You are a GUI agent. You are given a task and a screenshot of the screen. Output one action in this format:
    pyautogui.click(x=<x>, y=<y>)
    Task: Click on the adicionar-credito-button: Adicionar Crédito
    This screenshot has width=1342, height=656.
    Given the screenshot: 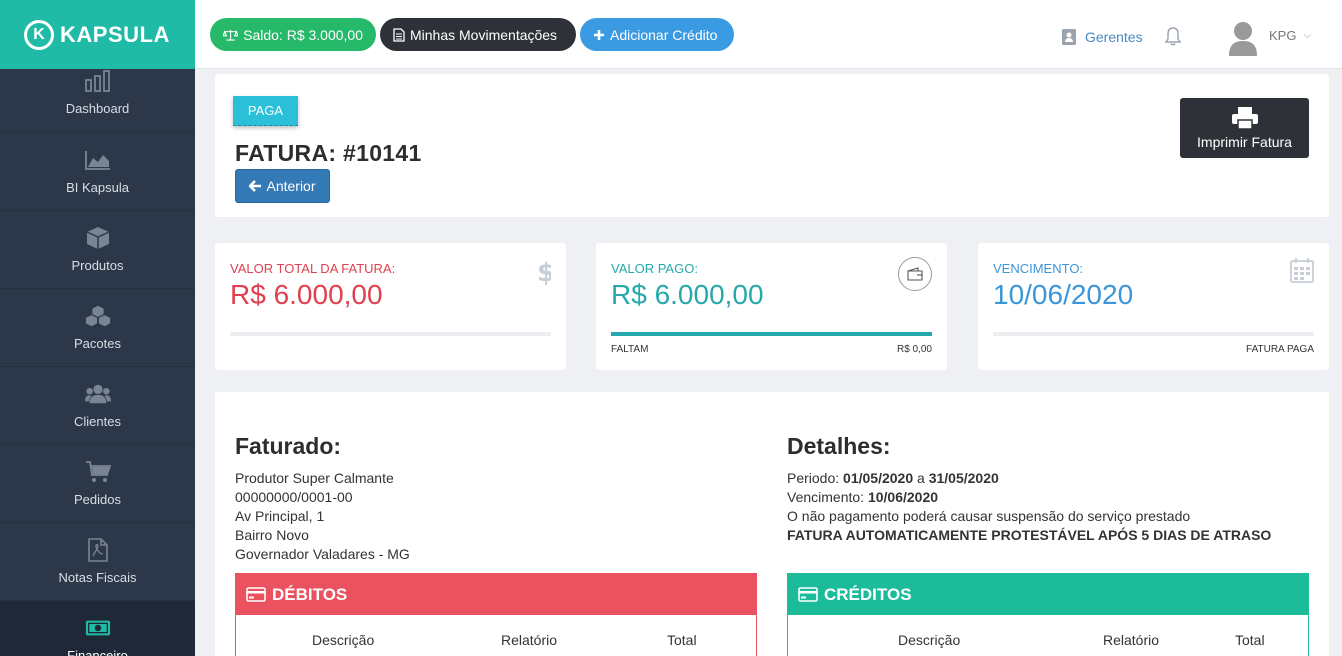 What is the action you would take?
    pyautogui.click(x=657, y=34)
    